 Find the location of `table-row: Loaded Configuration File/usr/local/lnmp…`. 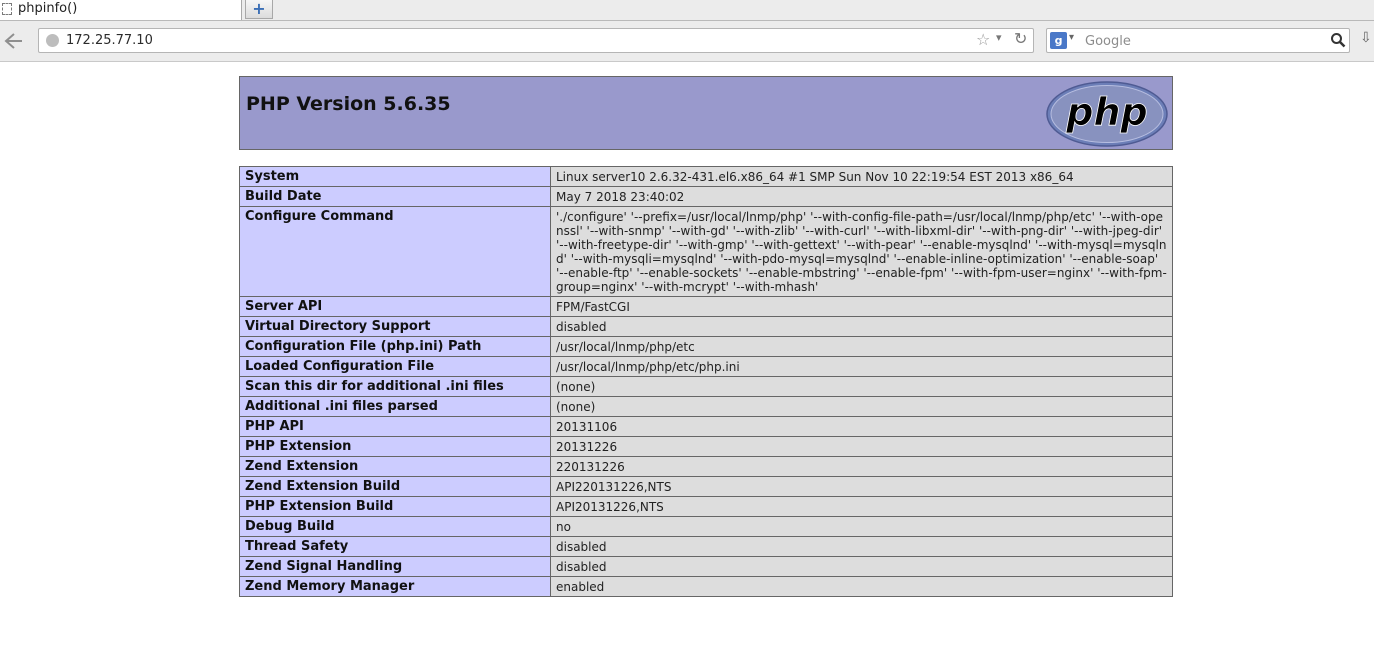

table-row: Loaded Configuration File/usr/local/lnmp… is located at coordinates (706, 366).